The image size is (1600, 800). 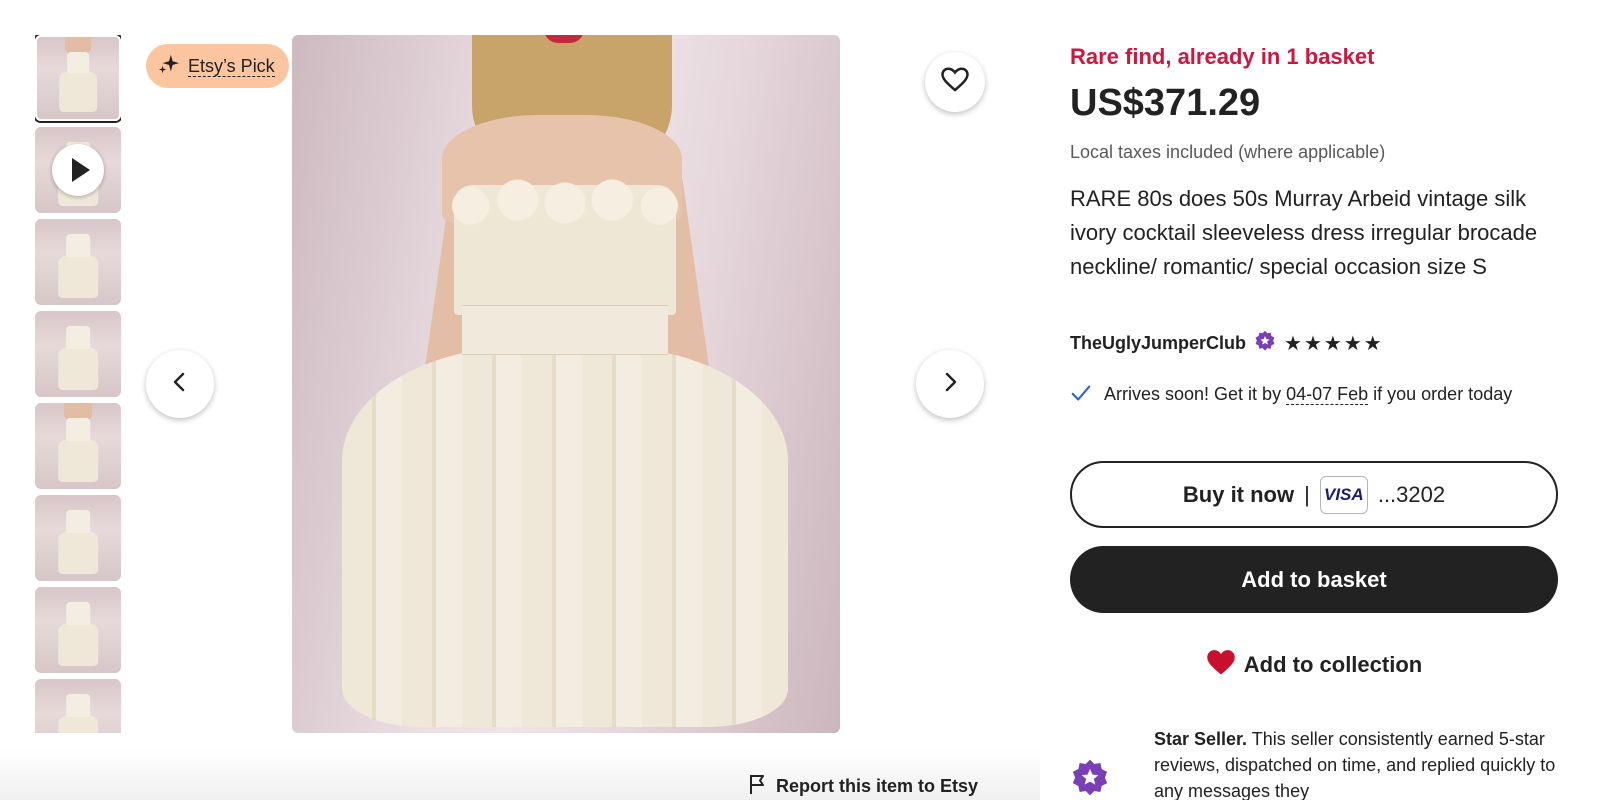 What do you see at coordinates (1201, 739) in the screenshot?
I see `star-seller-heading: Star Seller.` at bounding box center [1201, 739].